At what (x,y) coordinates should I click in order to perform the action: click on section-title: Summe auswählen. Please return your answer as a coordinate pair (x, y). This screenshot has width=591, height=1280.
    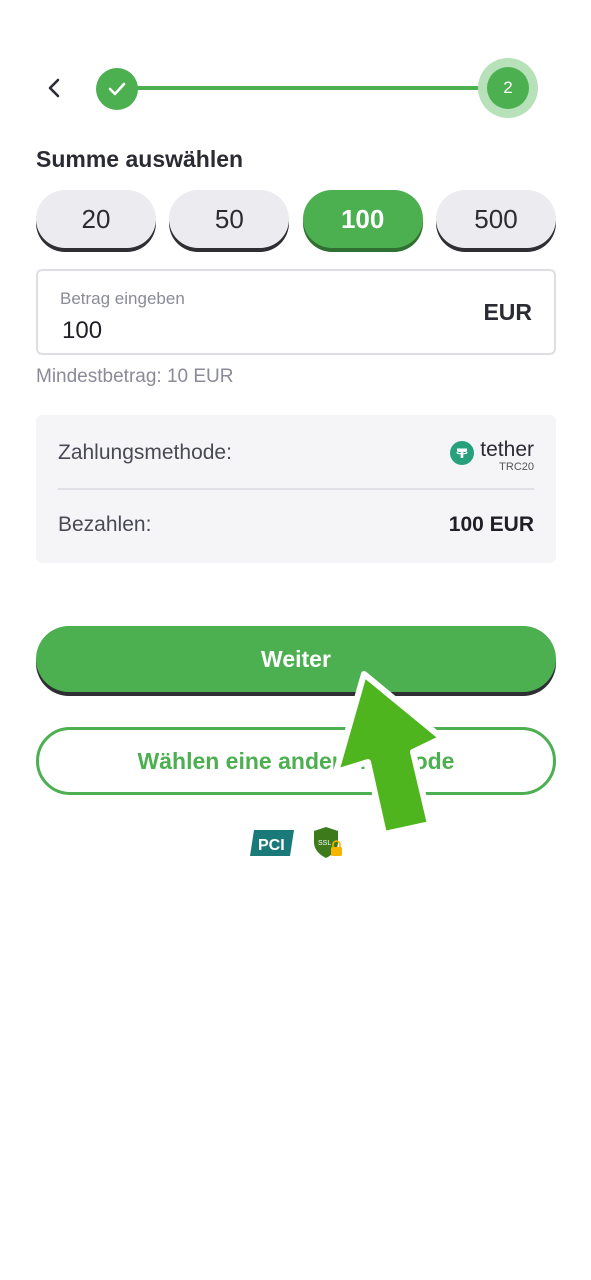
    Looking at the image, I should click on (140, 159).